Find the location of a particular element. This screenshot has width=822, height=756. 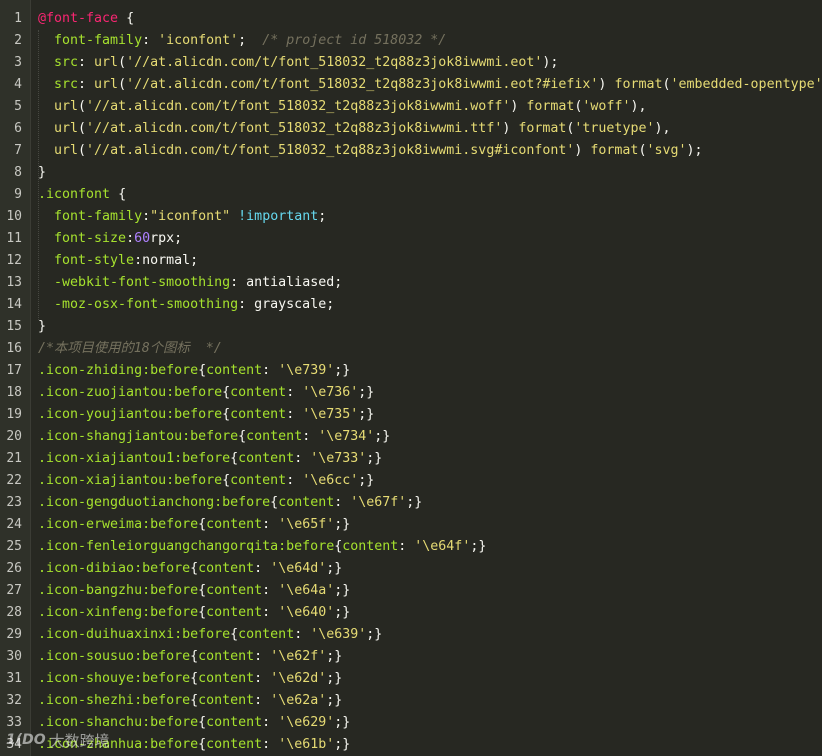

code-token: : antialiased; is located at coordinates (286, 282).